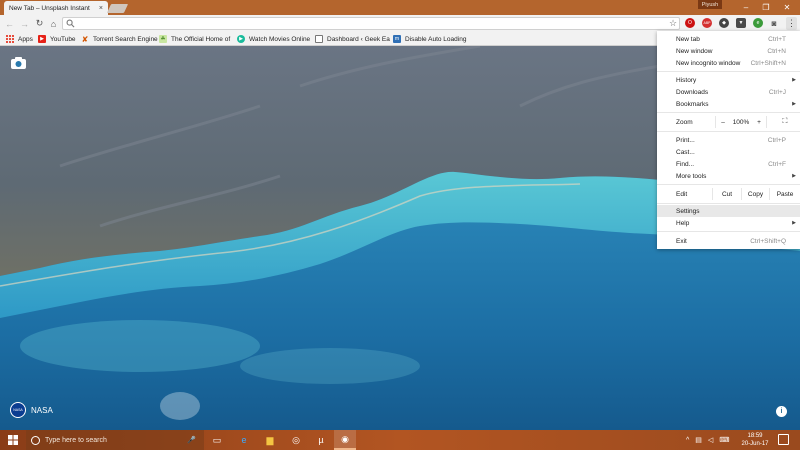  I want to click on start-button, so click(13, 440).